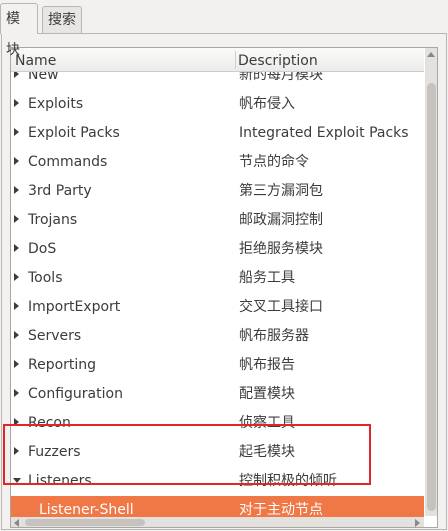 The height and width of the screenshot is (531, 448). Describe the element at coordinates (217, 191) in the screenshot. I see `tree-row: 3rd Party 第三方漏洞包` at that location.